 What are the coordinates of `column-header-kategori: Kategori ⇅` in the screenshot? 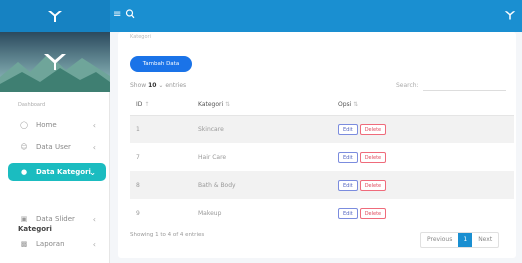 It's located at (262, 105).